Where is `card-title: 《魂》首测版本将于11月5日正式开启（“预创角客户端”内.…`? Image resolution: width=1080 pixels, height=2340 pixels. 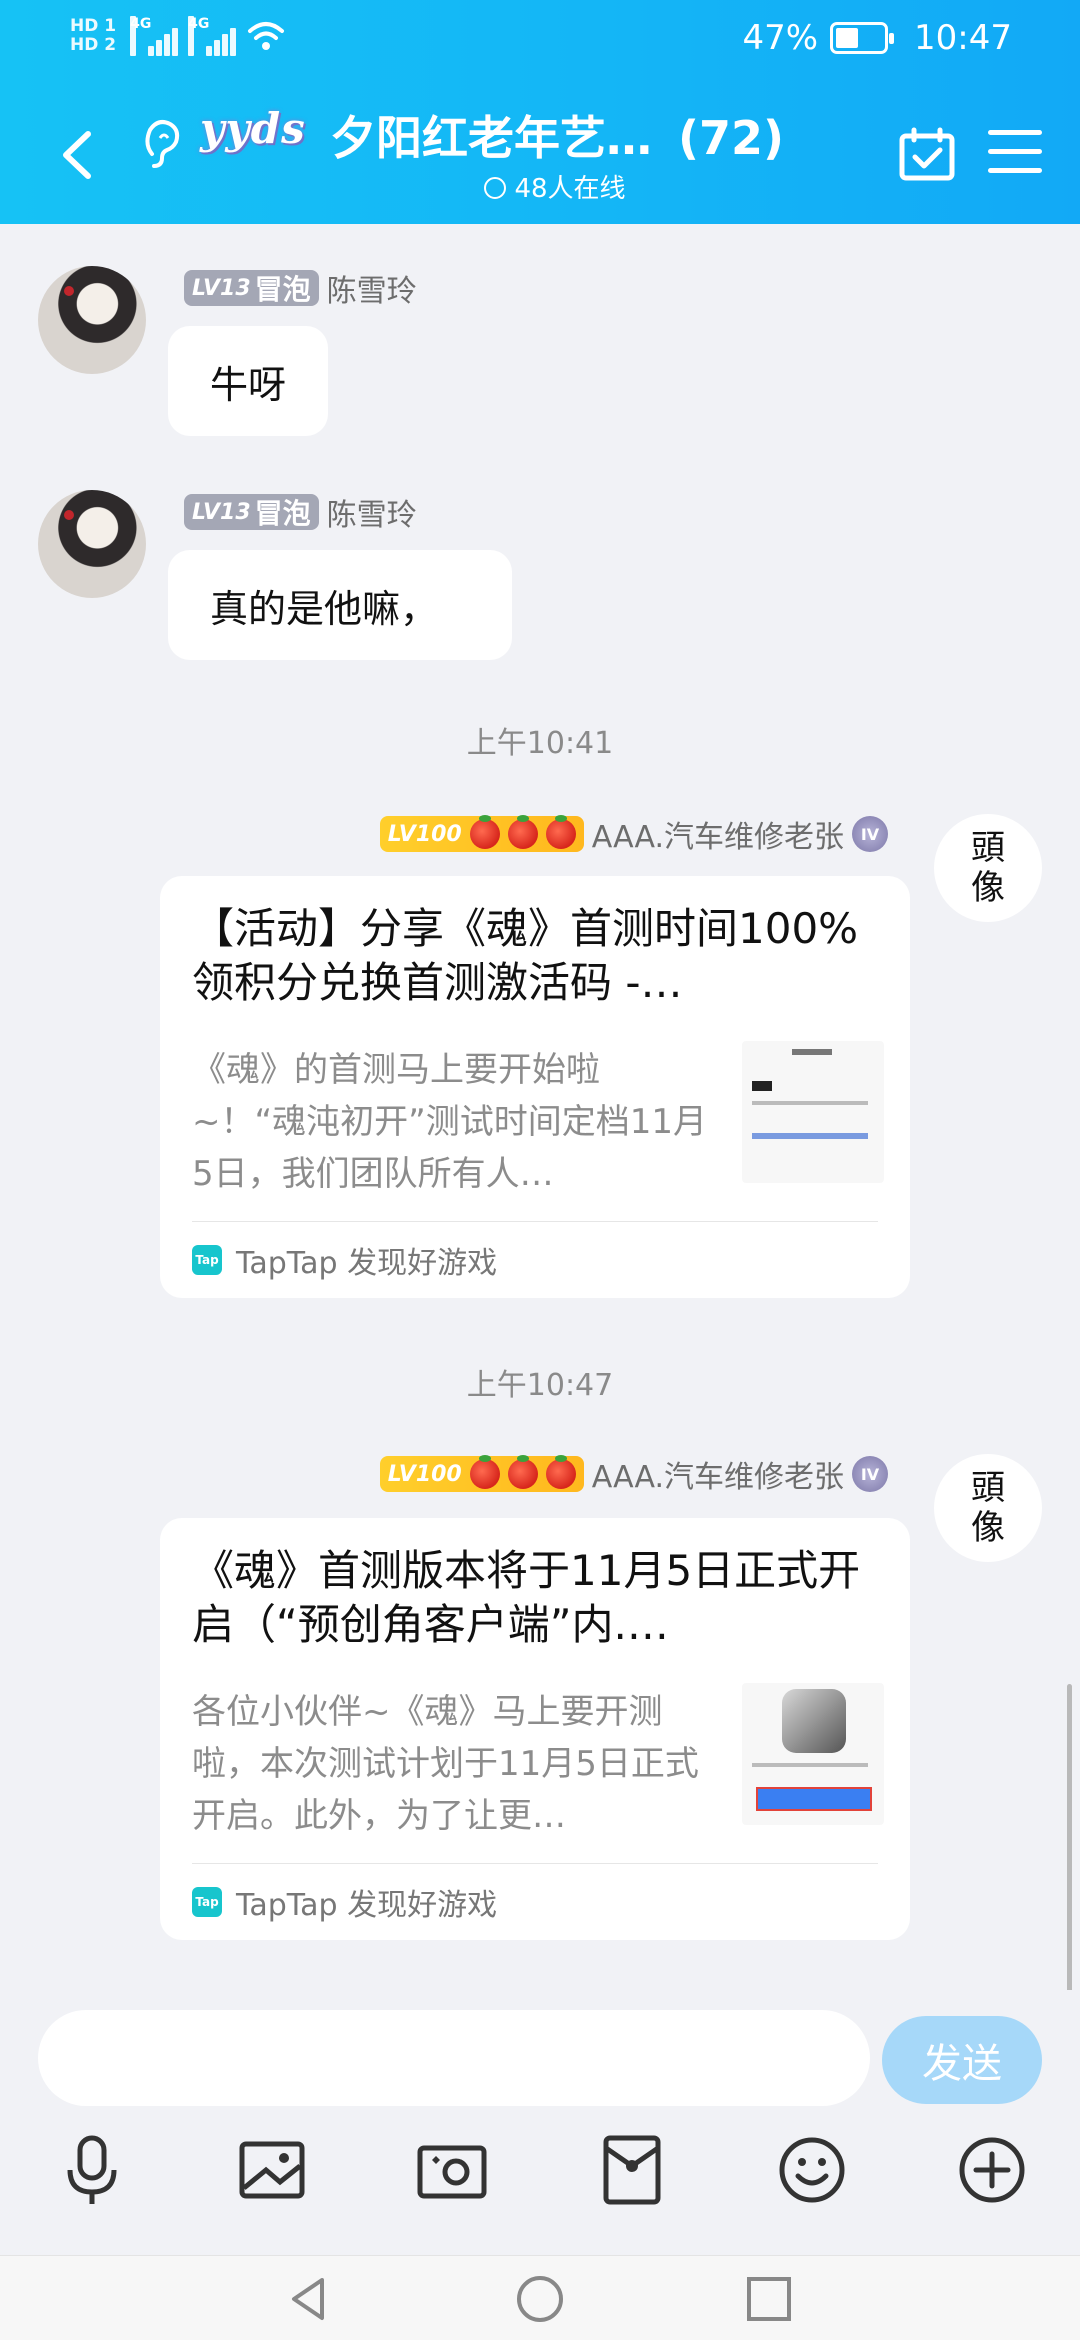 card-title: 《魂》首测版本将于11月5日正式开启（“预创角客户端”内.… is located at coordinates (526, 1597).